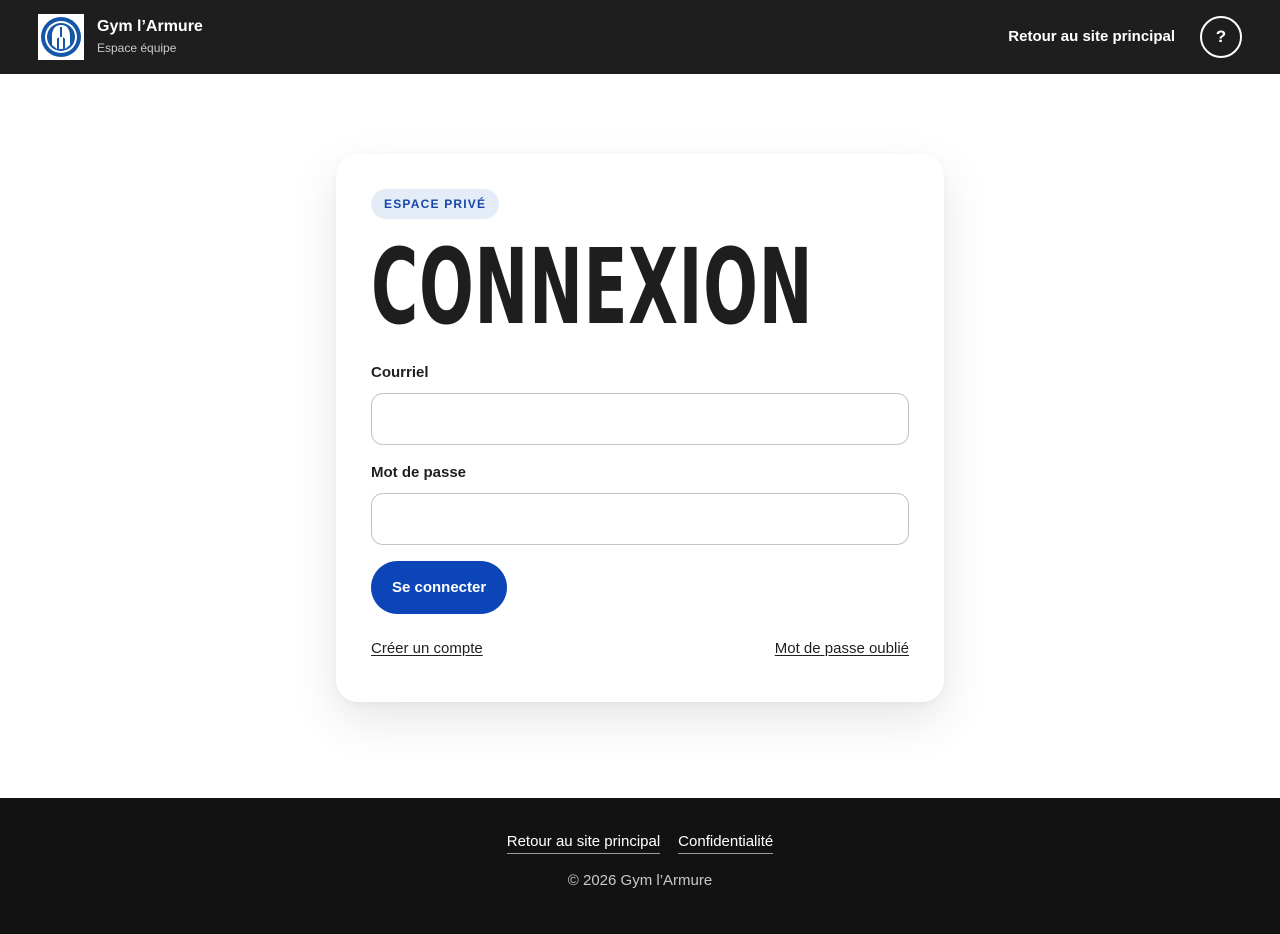 The width and height of the screenshot is (1280, 934). I want to click on page-title: CONNEXION, so click(592, 287).